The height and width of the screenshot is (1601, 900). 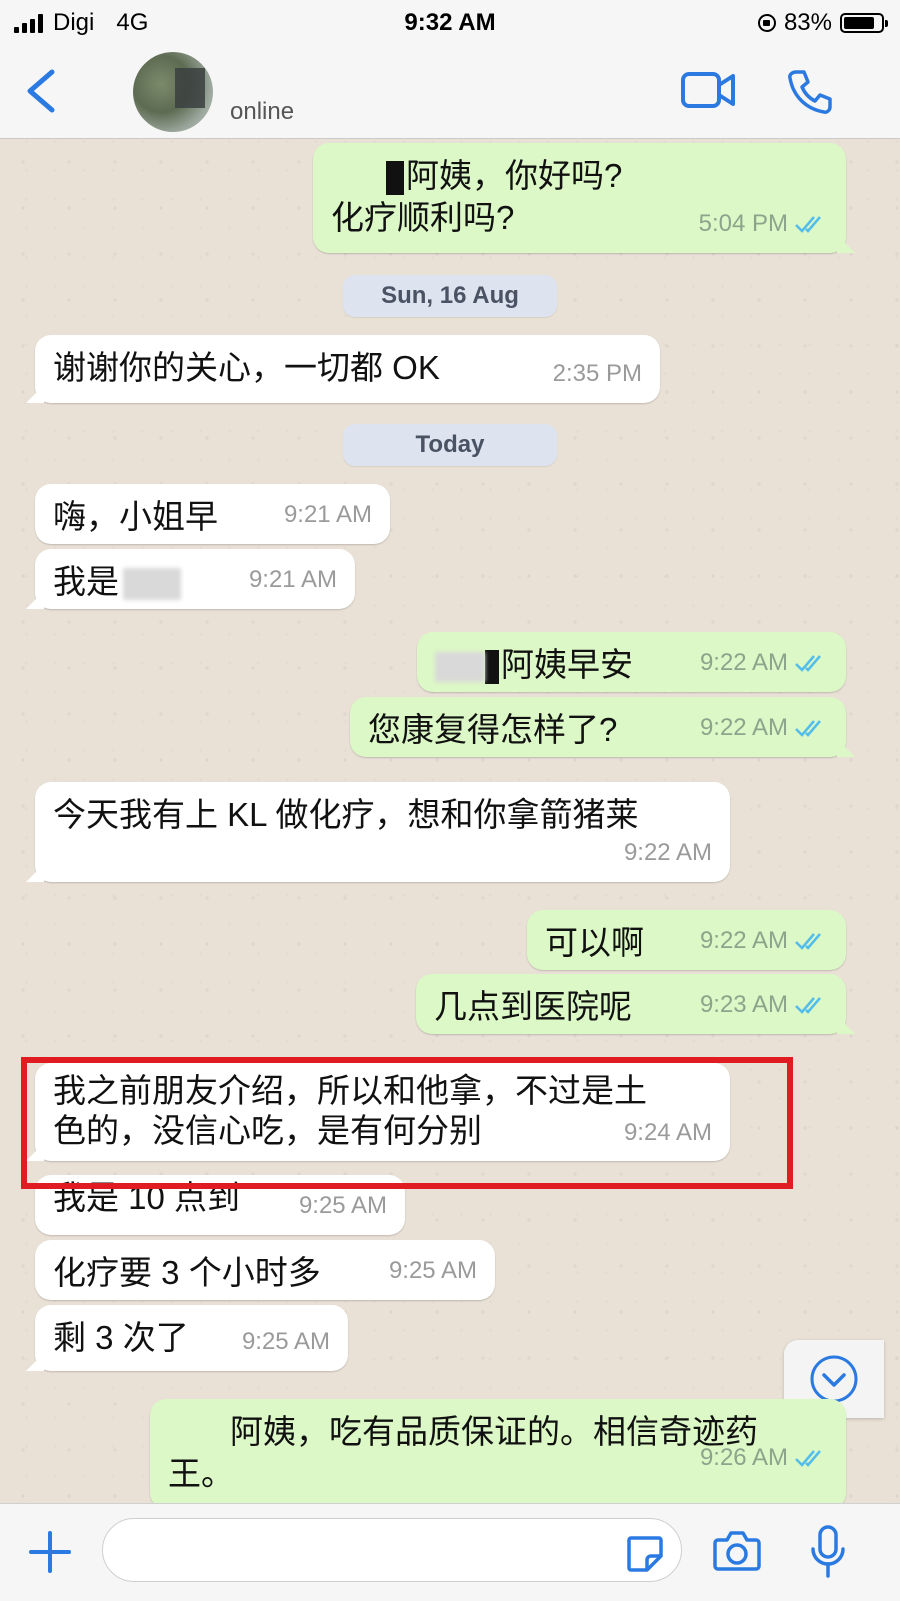 I want to click on message-bubble-incoming: 今天我有上 KL 做化疗，想和你拿箭猪莱 9:22 AM, so click(x=382, y=832).